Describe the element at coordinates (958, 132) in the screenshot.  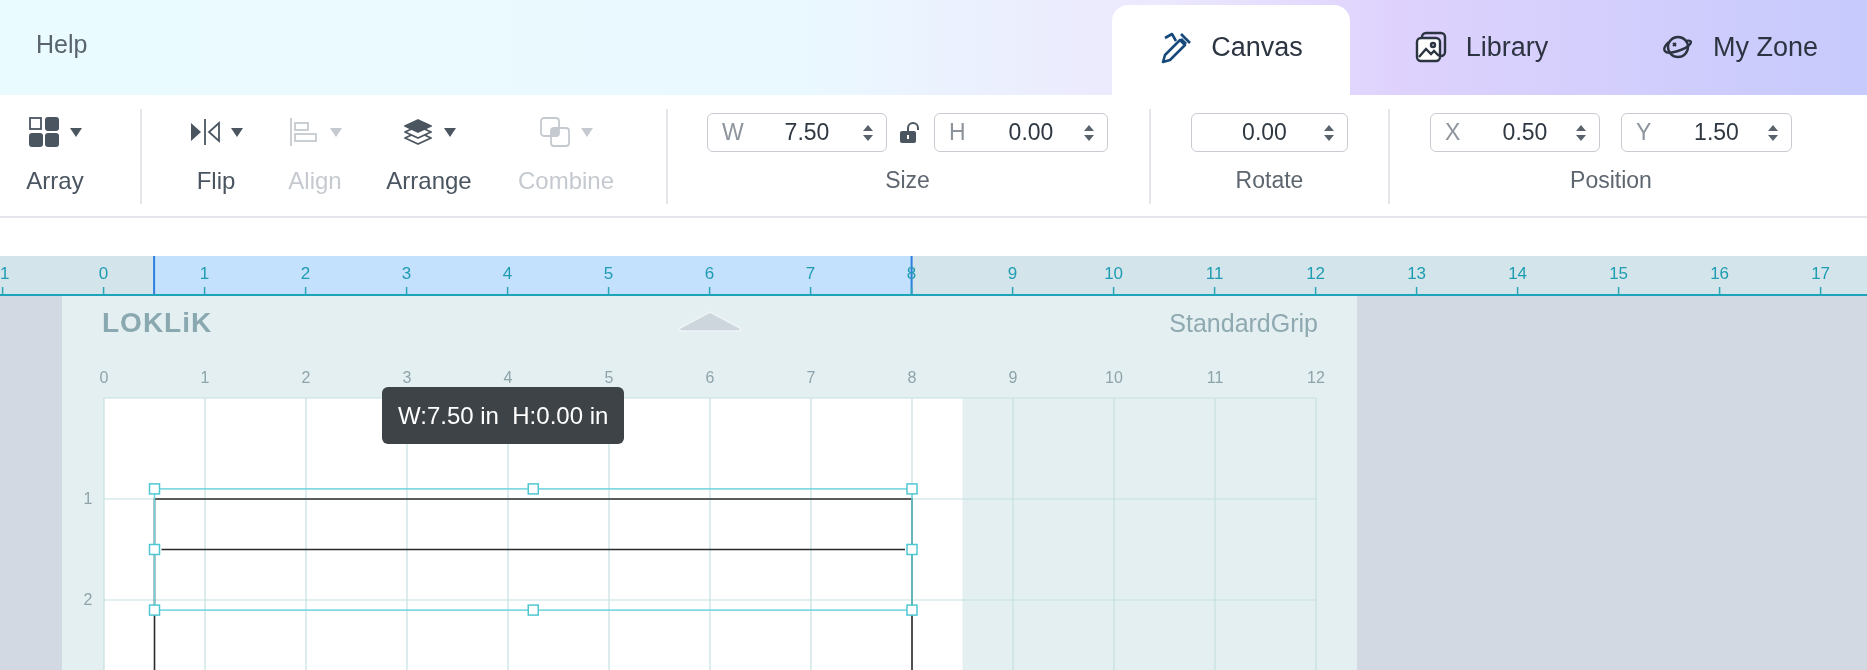
I see `field-label: H` at that location.